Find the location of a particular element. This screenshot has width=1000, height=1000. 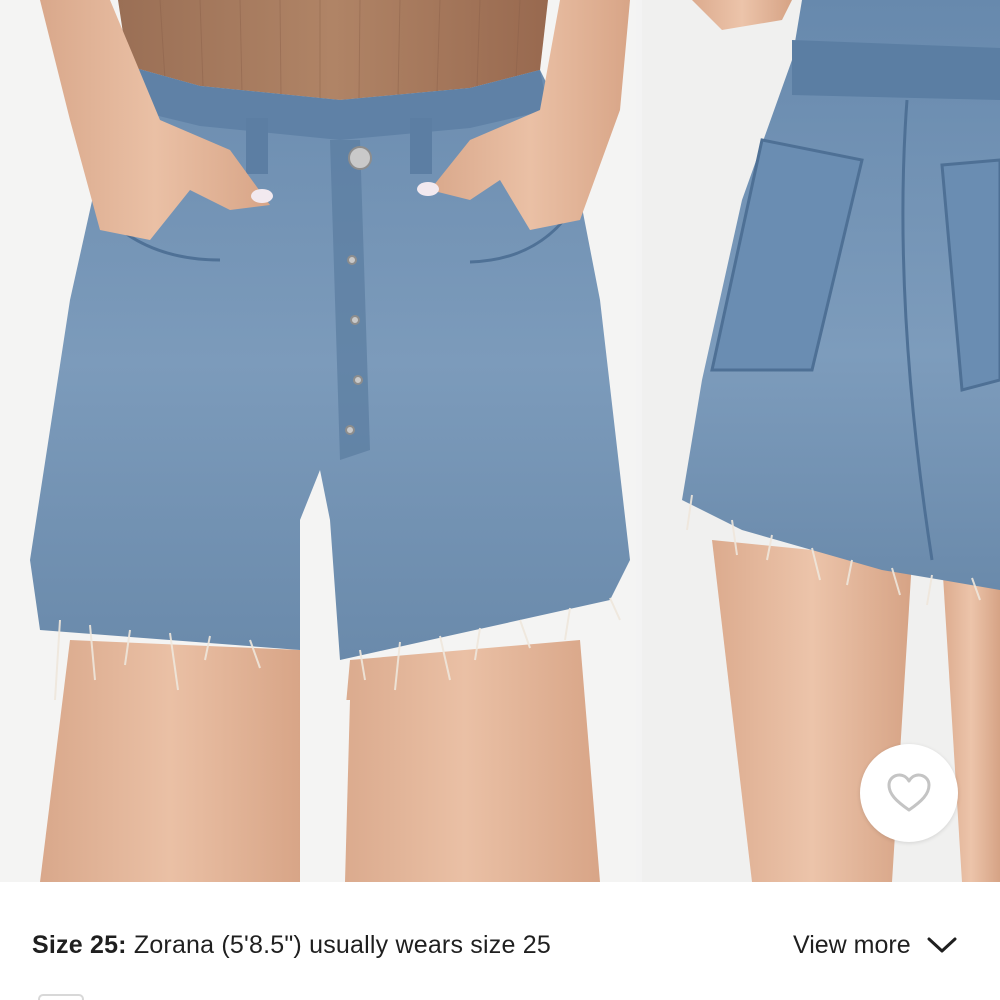

chevron-down-icon is located at coordinates (942, 945).